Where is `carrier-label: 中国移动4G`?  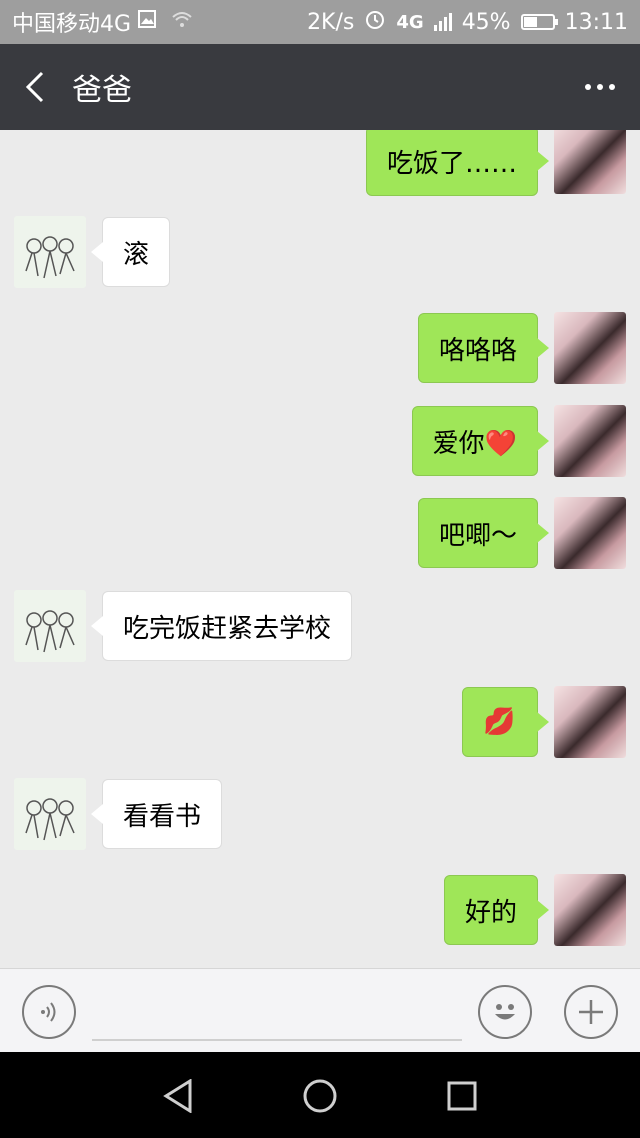
carrier-label: 中国移动4G is located at coordinates (72, 24).